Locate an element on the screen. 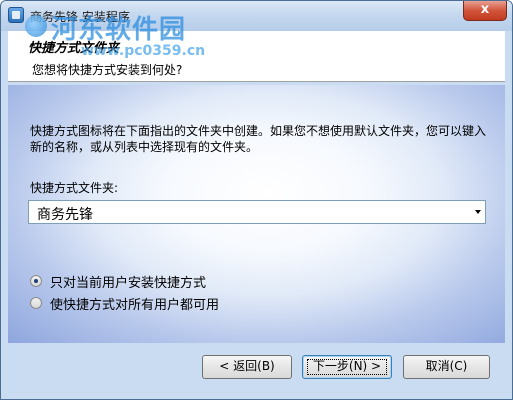 This screenshot has height=400, width=513. back-button-label: < 返回(B) is located at coordinates (247, 366).